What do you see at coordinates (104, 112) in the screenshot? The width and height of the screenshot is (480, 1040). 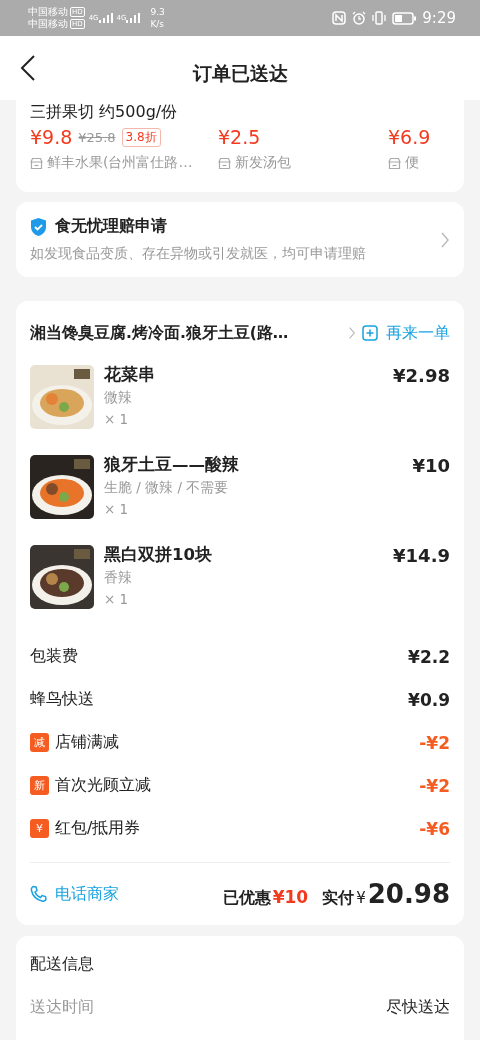 I see `product-title: 三拼果切 约500g/份` at bounding box center [104, 112].